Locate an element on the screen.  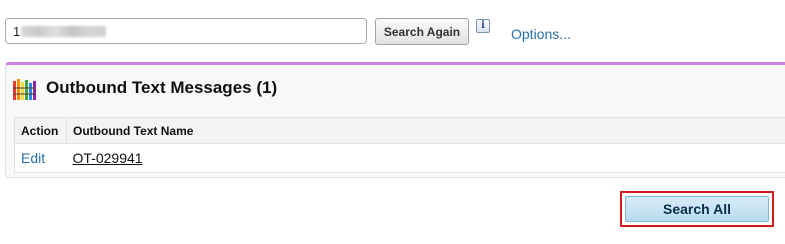
record-link: OT-029941 is located at coordinates (108, 158).